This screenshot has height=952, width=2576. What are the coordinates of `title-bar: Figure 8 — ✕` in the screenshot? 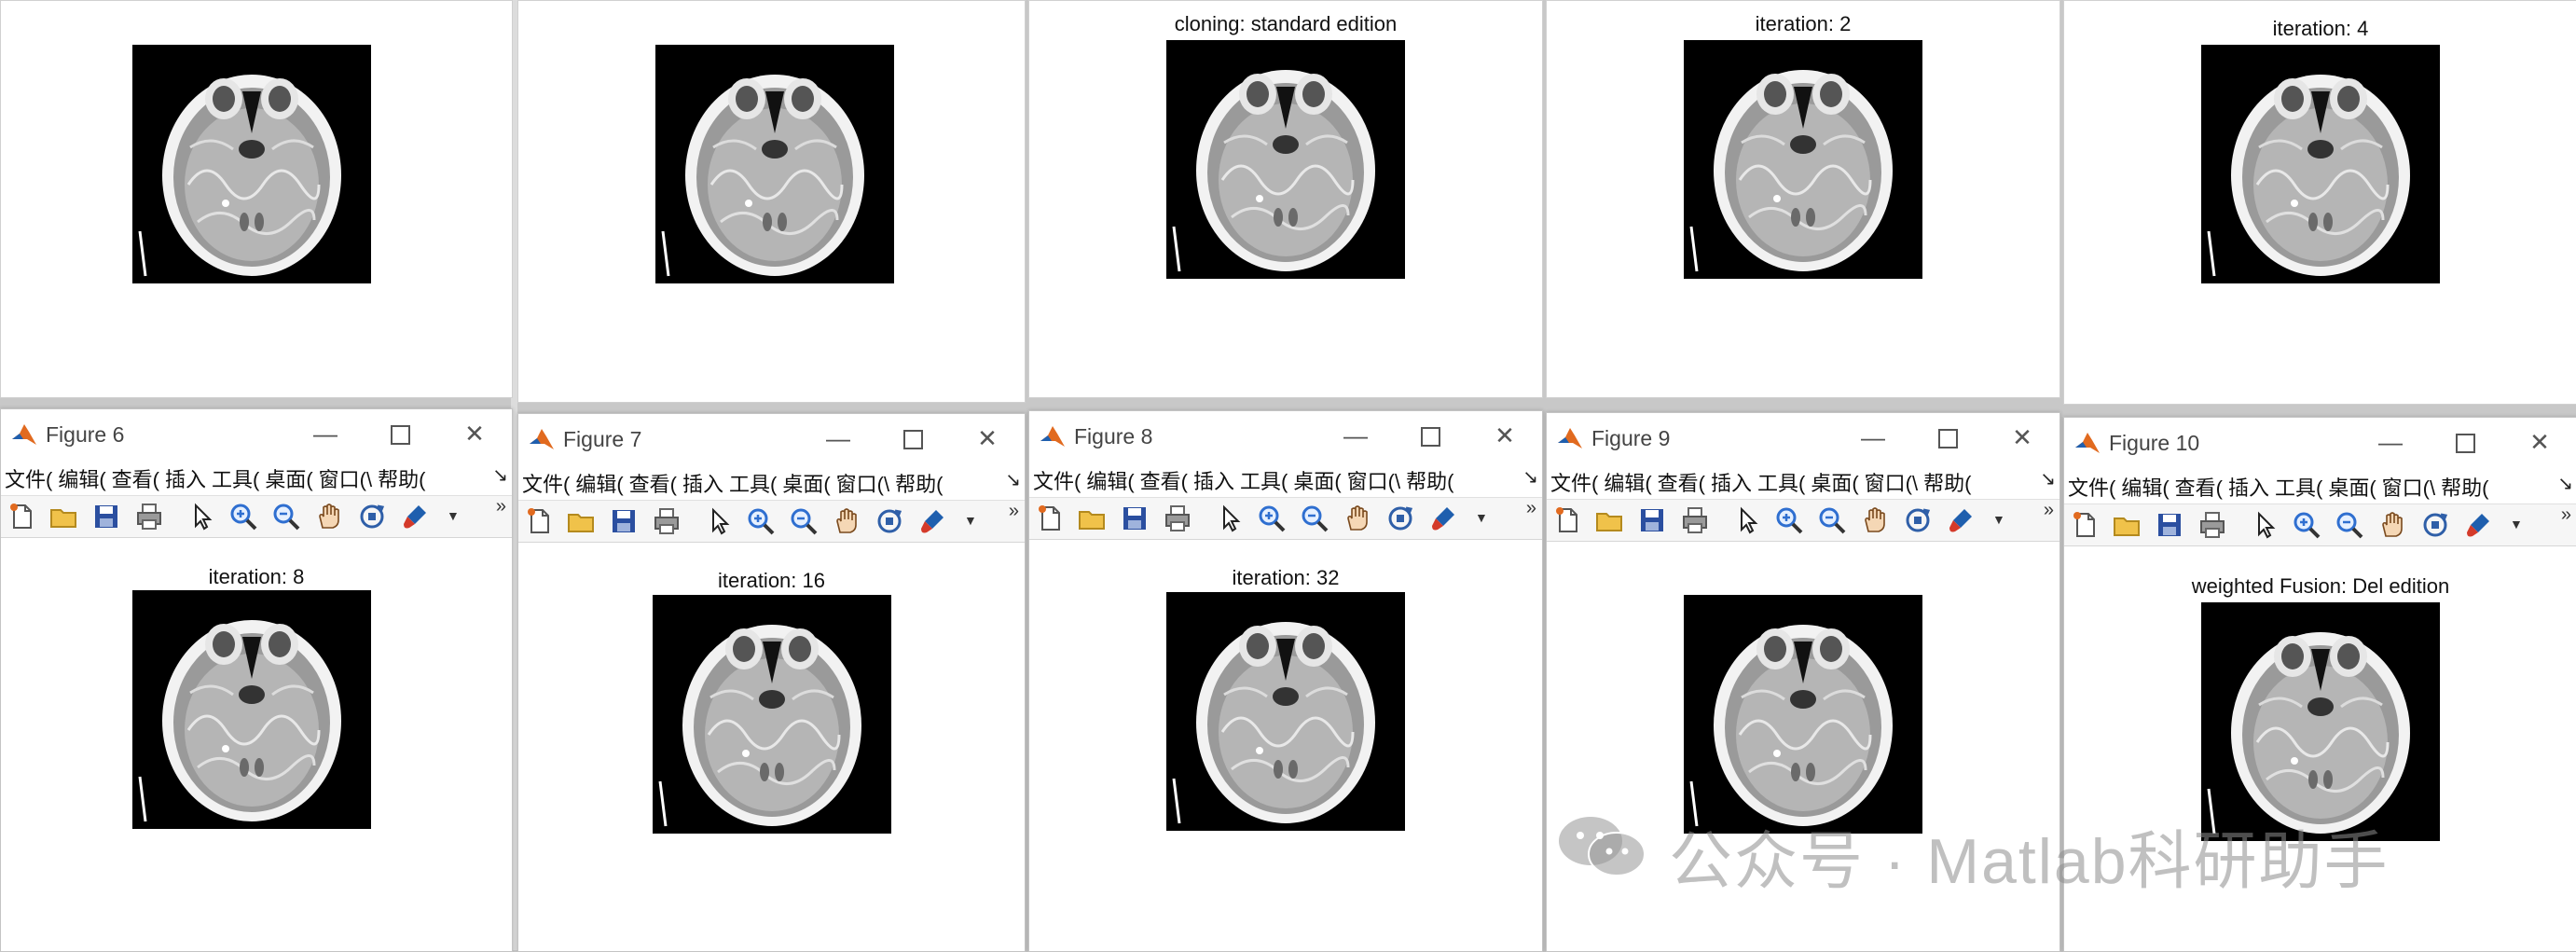 It's located at (1285, 435).